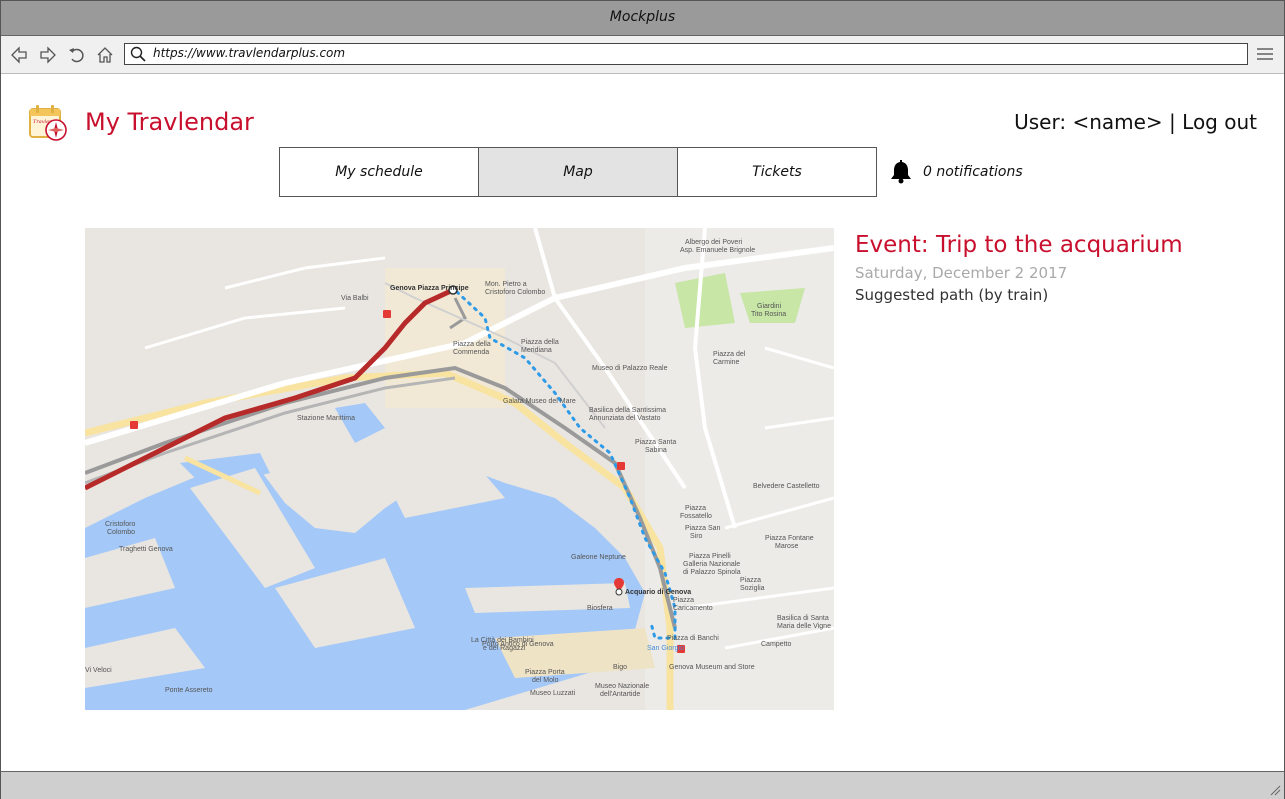  Describe the element at coordinates (121, 532) in the screenshot. I see `map-label: Colombo` at that location.